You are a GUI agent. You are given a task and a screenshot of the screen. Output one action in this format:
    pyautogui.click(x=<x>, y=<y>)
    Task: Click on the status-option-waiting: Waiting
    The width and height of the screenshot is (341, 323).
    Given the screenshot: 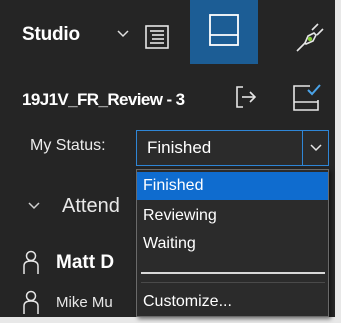 What is the action you would take?
    pyautogui.click(x=232, y=244)
    